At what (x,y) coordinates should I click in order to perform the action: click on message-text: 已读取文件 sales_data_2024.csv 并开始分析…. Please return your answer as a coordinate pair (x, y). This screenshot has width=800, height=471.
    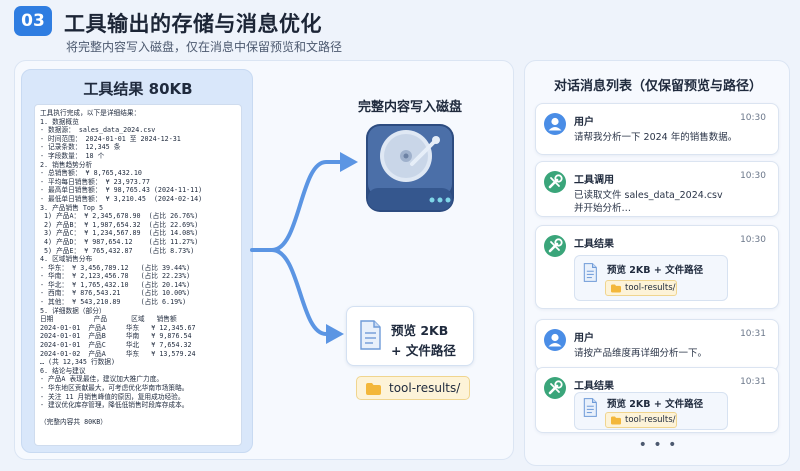
    Looking at the image, I should click on (648, 202).